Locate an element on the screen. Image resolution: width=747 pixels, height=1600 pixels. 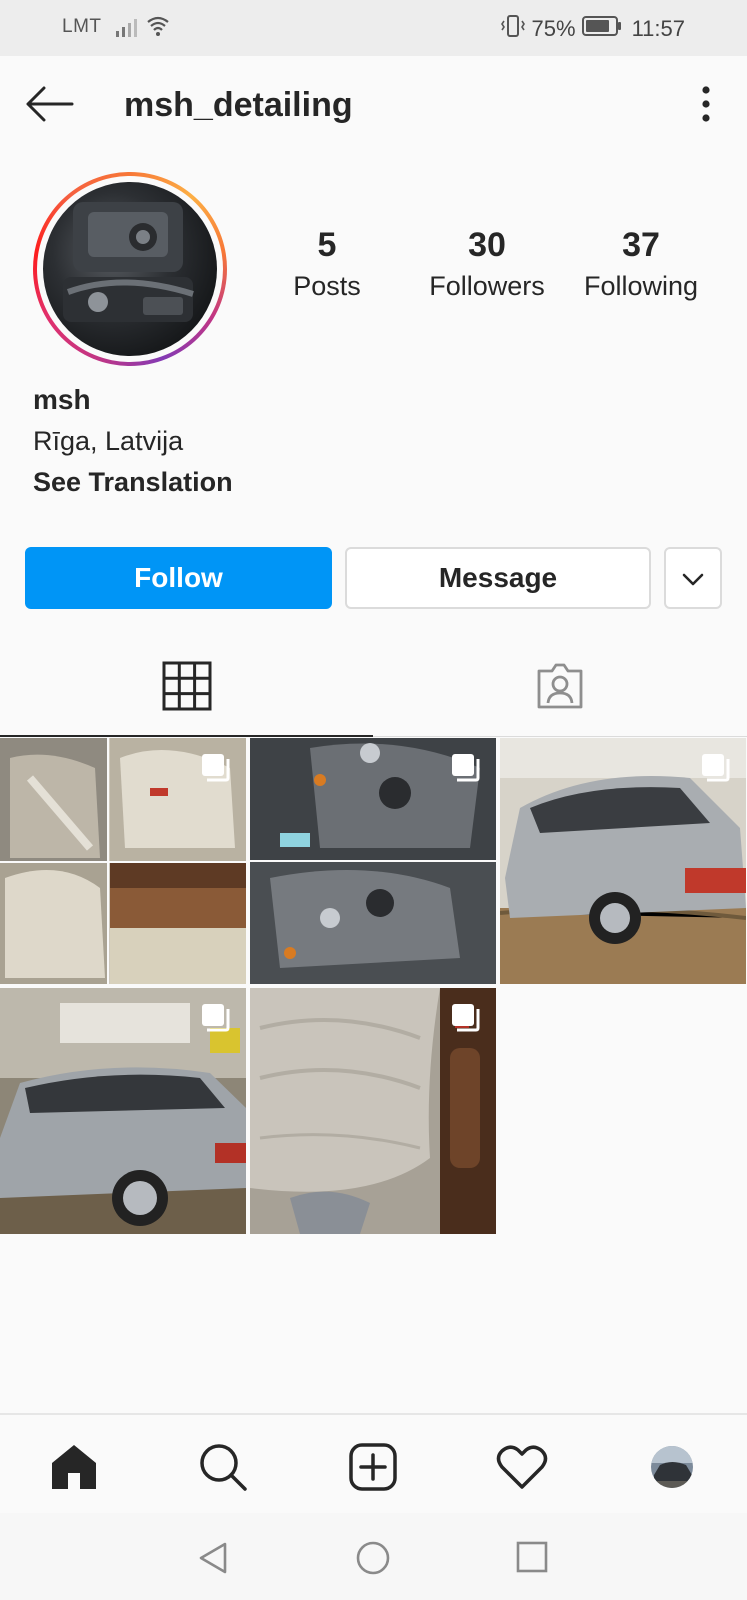
more-options-icon is located at coordinates (706, 106).